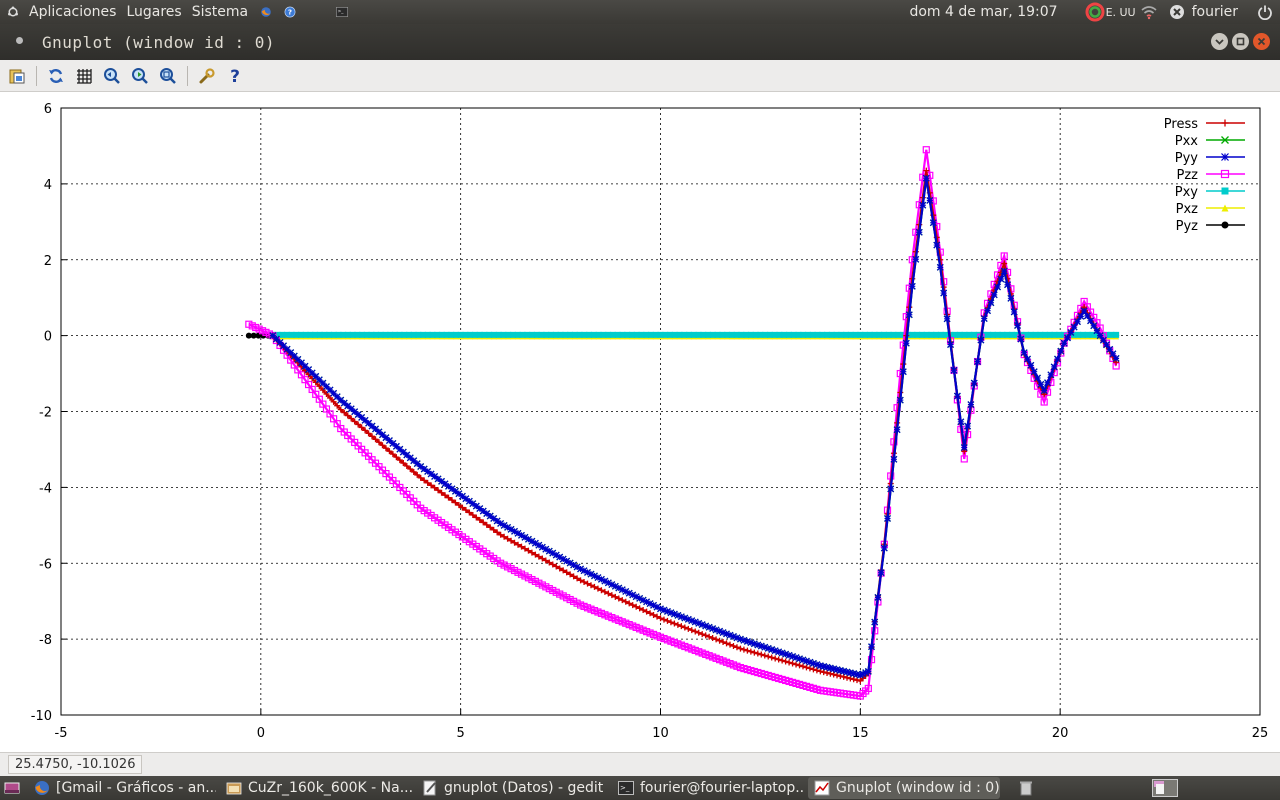 The width and height of the screenshot is (1280, 800). I want to click on legend-marker-pyy, so click(1225, 157).